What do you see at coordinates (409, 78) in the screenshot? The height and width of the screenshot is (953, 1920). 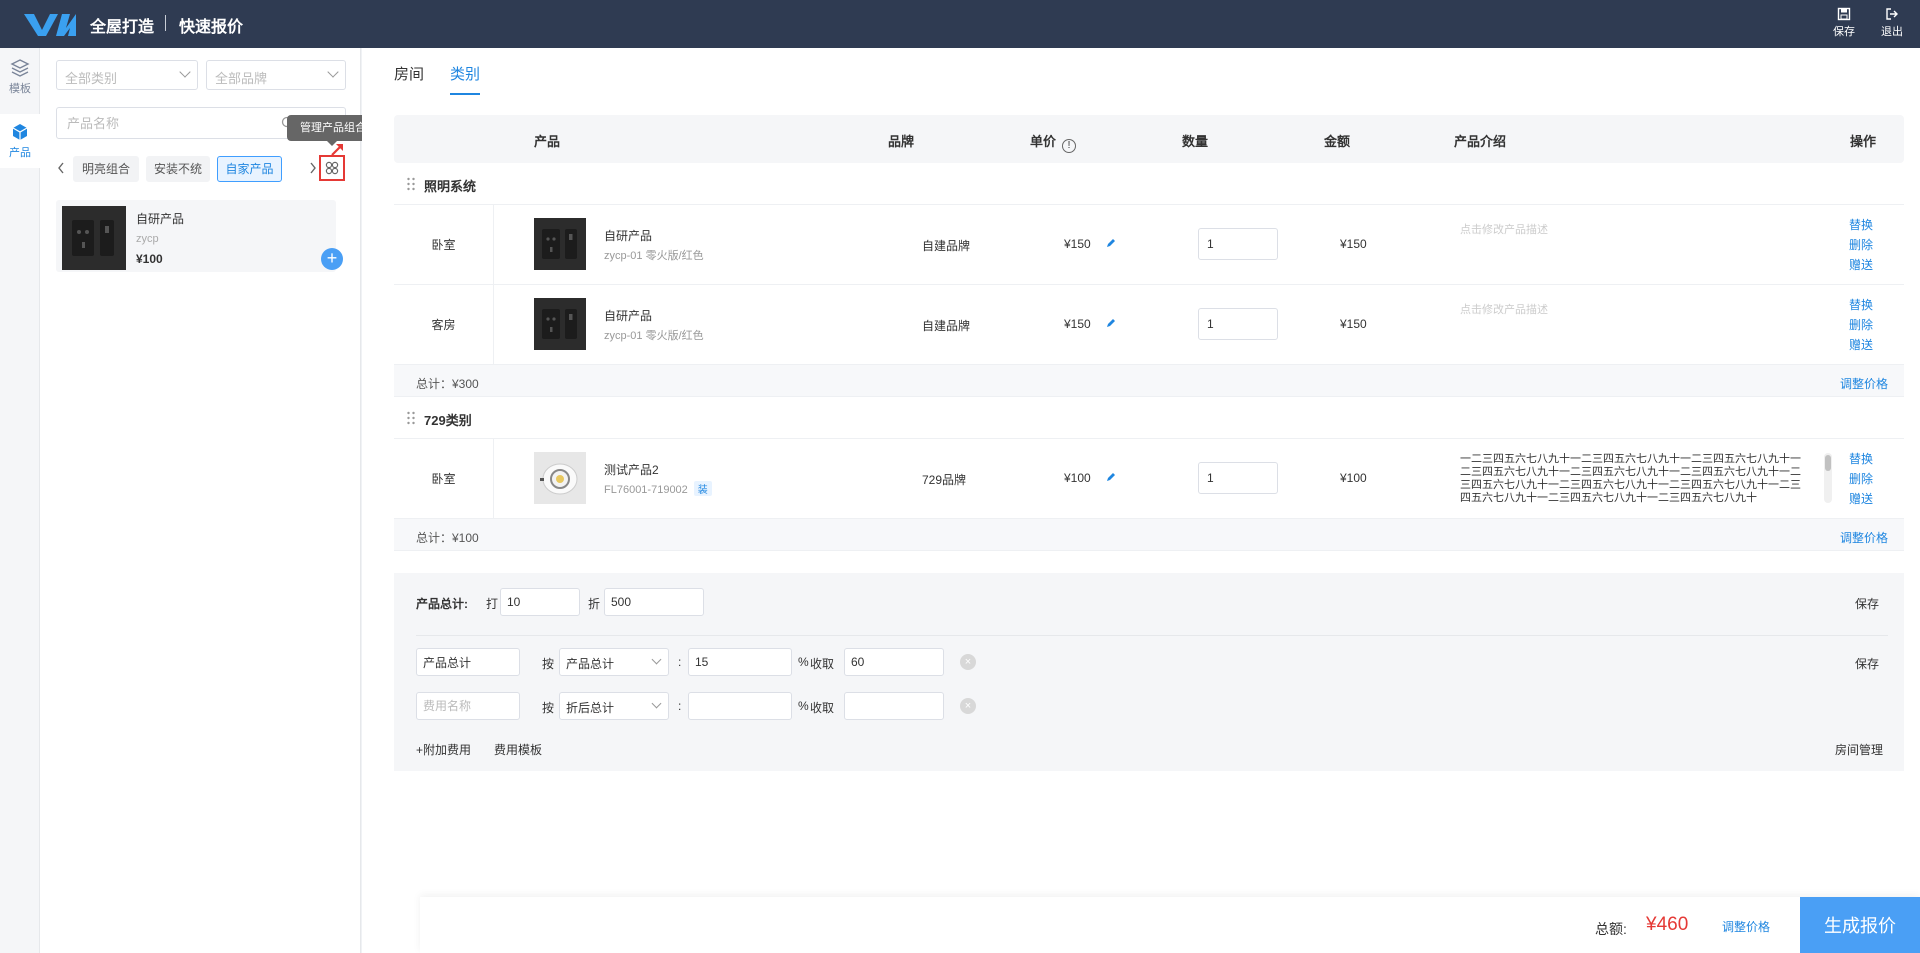 I see `tab-room: 房间` at bounding box center [409, 78].